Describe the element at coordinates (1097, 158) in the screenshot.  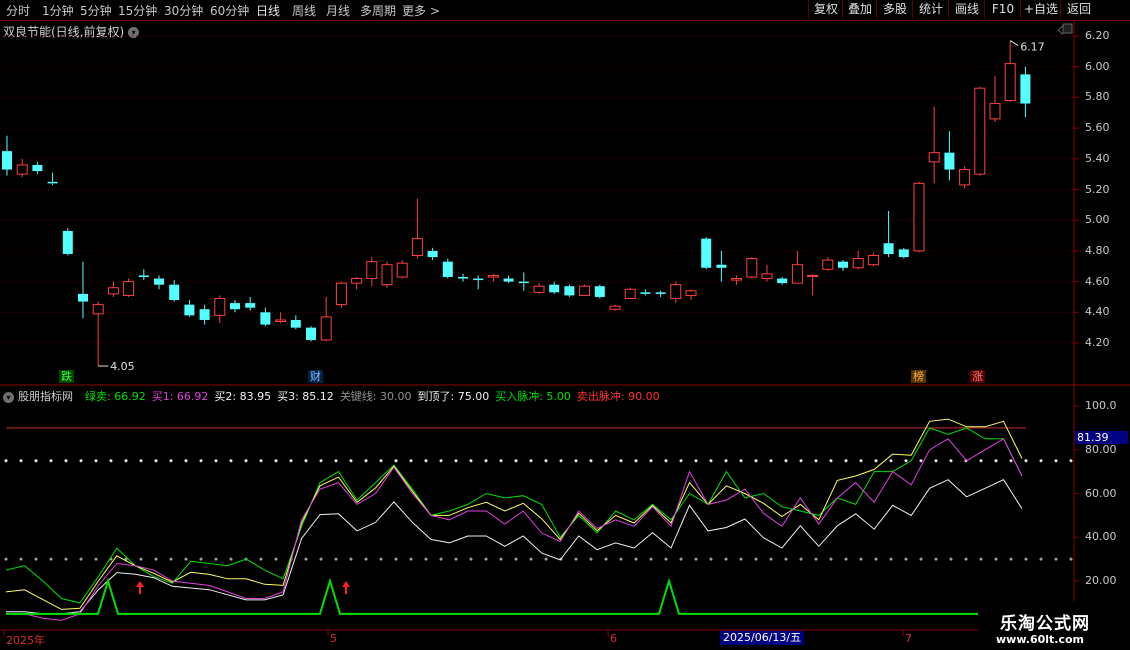
I see `price-tick-label: 5.40` at that location.